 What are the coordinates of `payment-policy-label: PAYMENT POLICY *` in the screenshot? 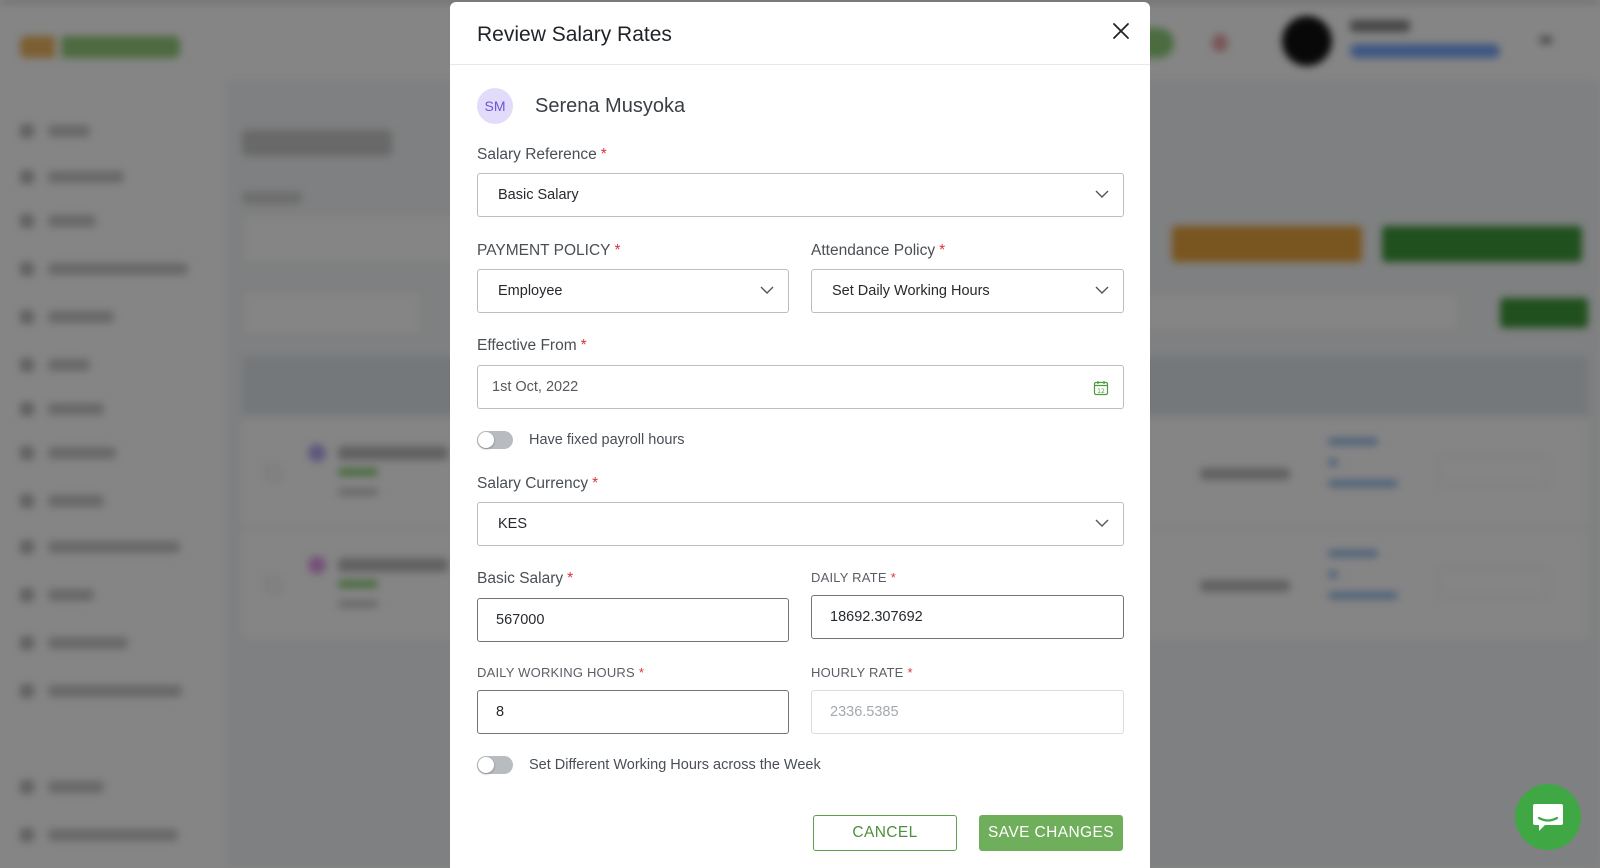 It's located at (549, 250).